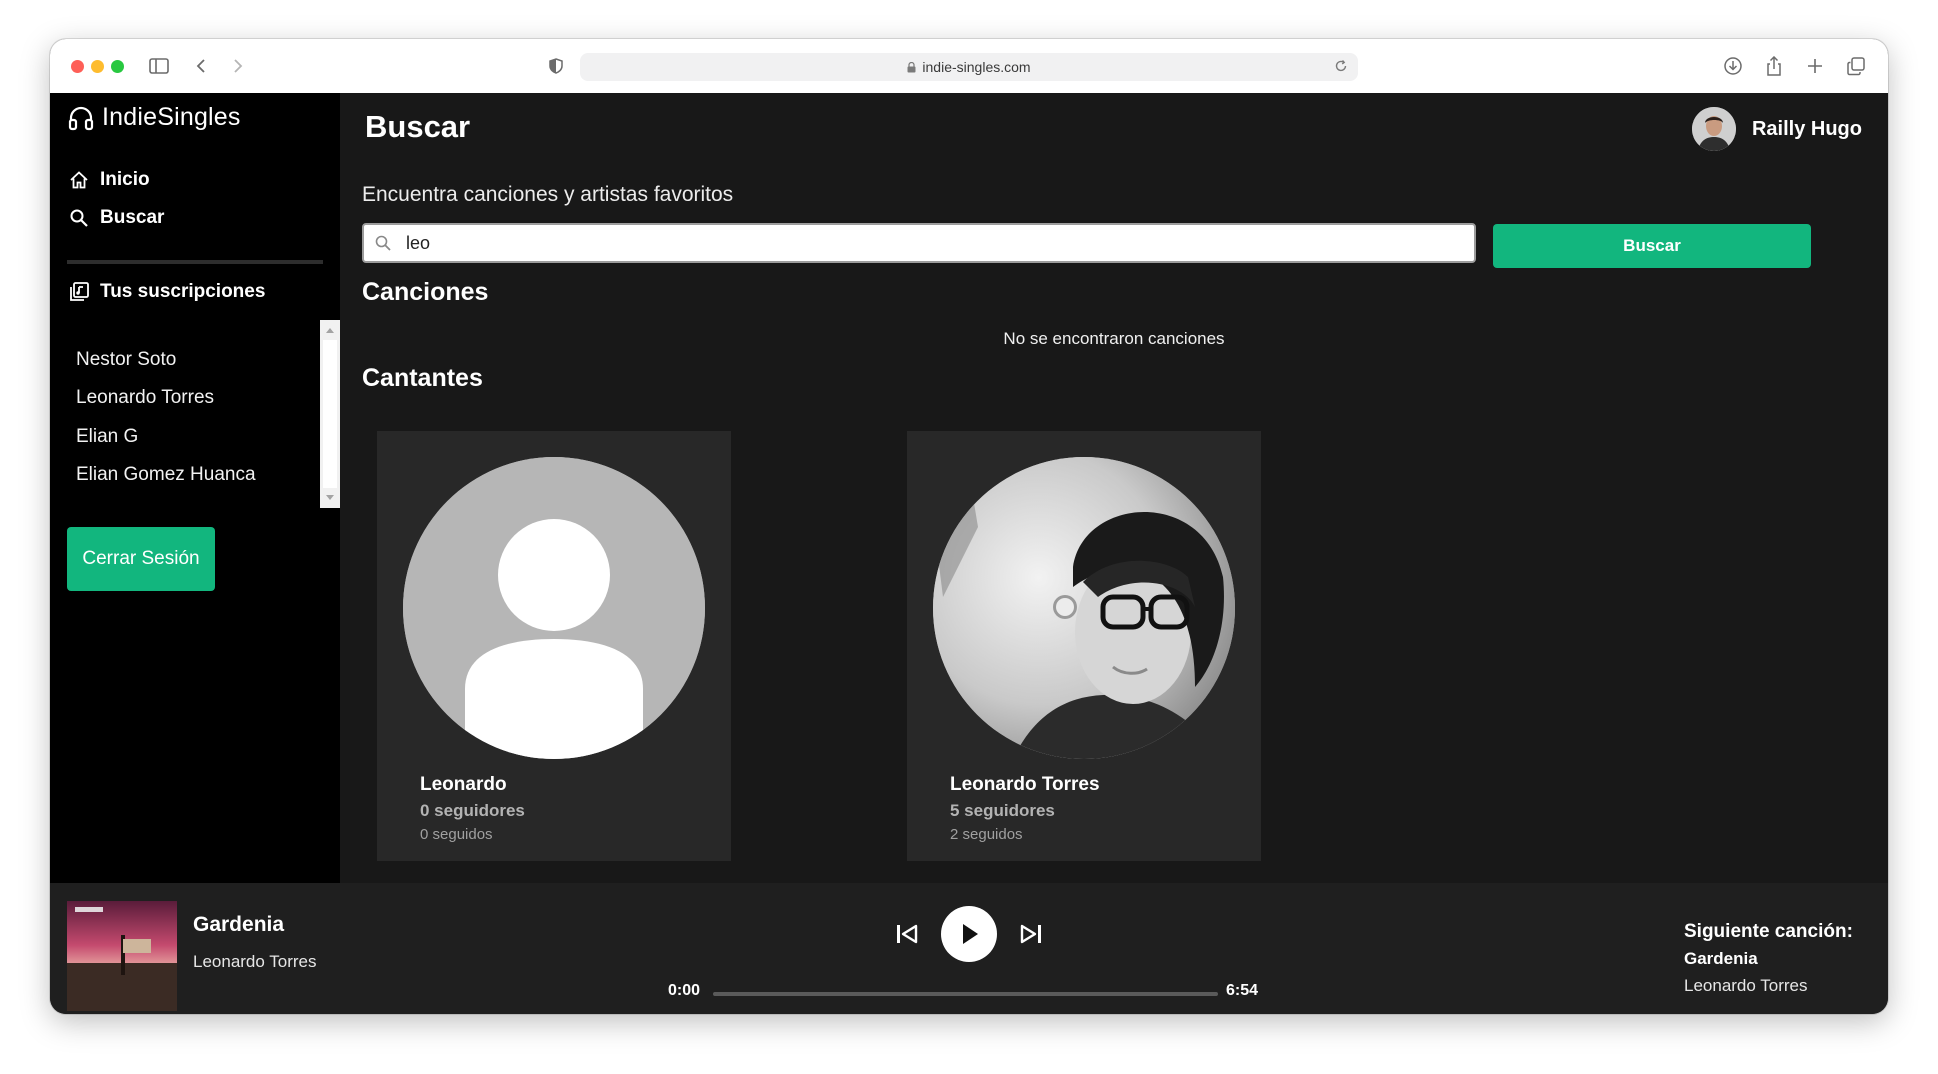 This screenshot has width=1938, height=1074. What do you see at coordinates (126, 360) in the screenshot?
I see `subscription-item: Nestor Soto` at bounding box center [126, 360].